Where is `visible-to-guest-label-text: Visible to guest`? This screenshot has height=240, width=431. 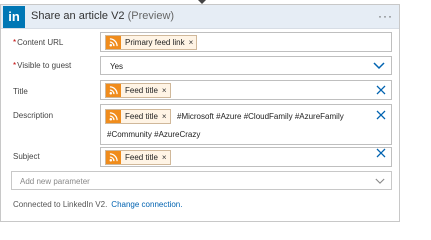 visible-to-guest-label-text: Visible to guest is located at coordinates (44, 65).